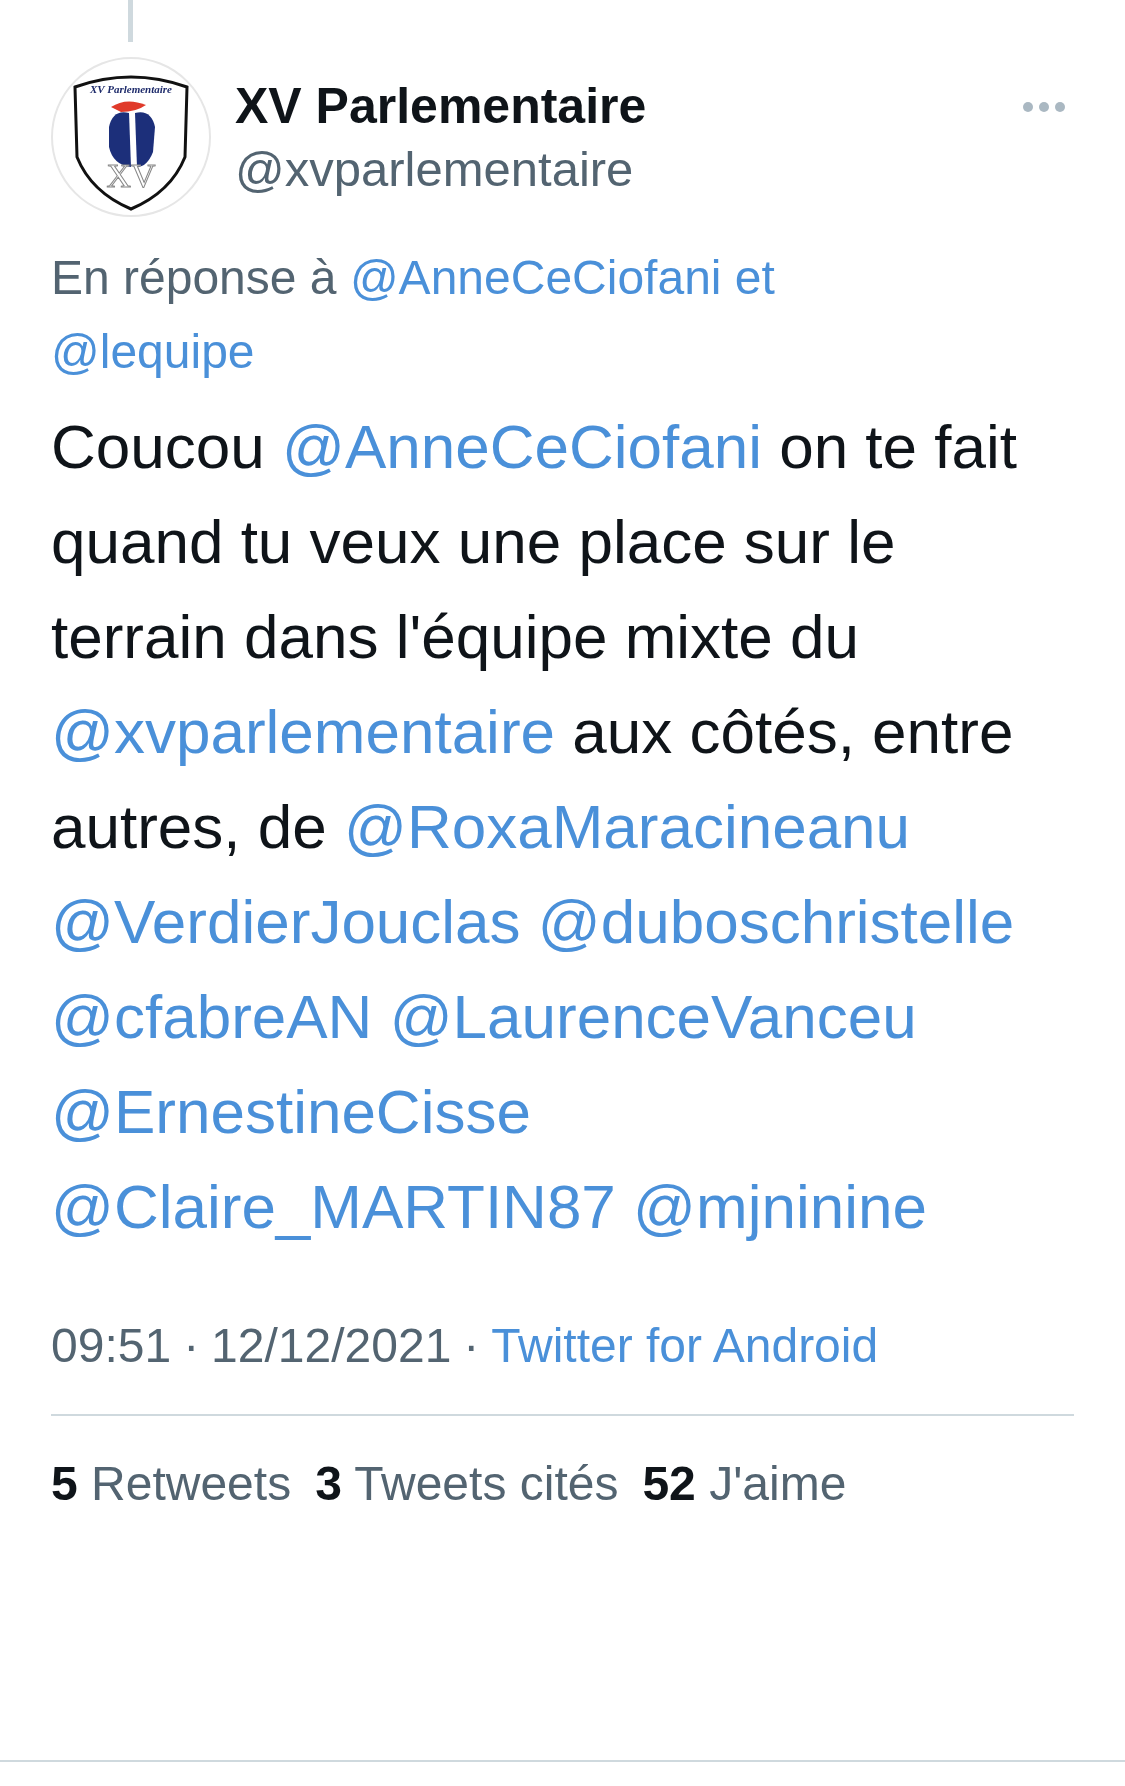 This screenshot has width=1125, height=1786. Describe the element at coordinates (413, 315) in the screenshot. I see `reply-context: En réponse à @AnneCeCiofani et @lequipe` at that location.